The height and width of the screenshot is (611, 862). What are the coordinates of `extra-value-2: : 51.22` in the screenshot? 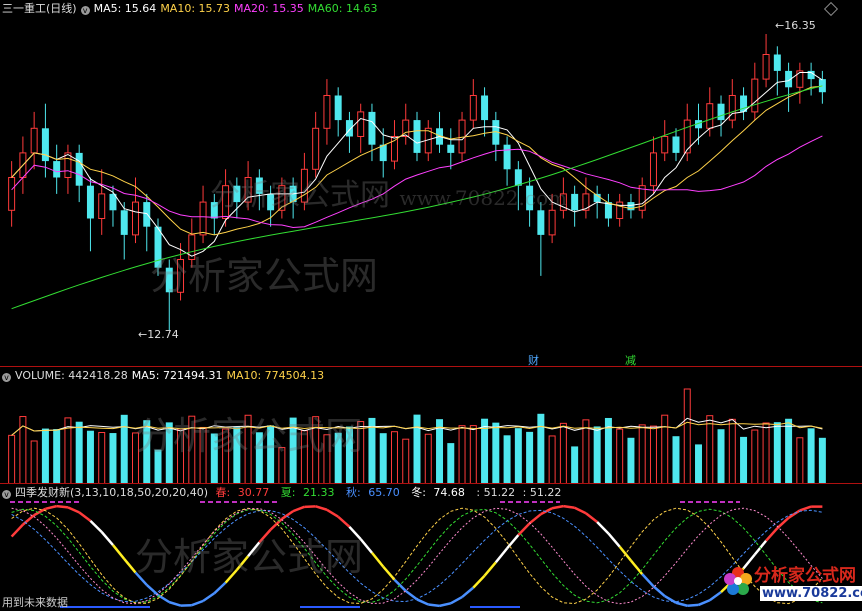 It's located at (542, 492).